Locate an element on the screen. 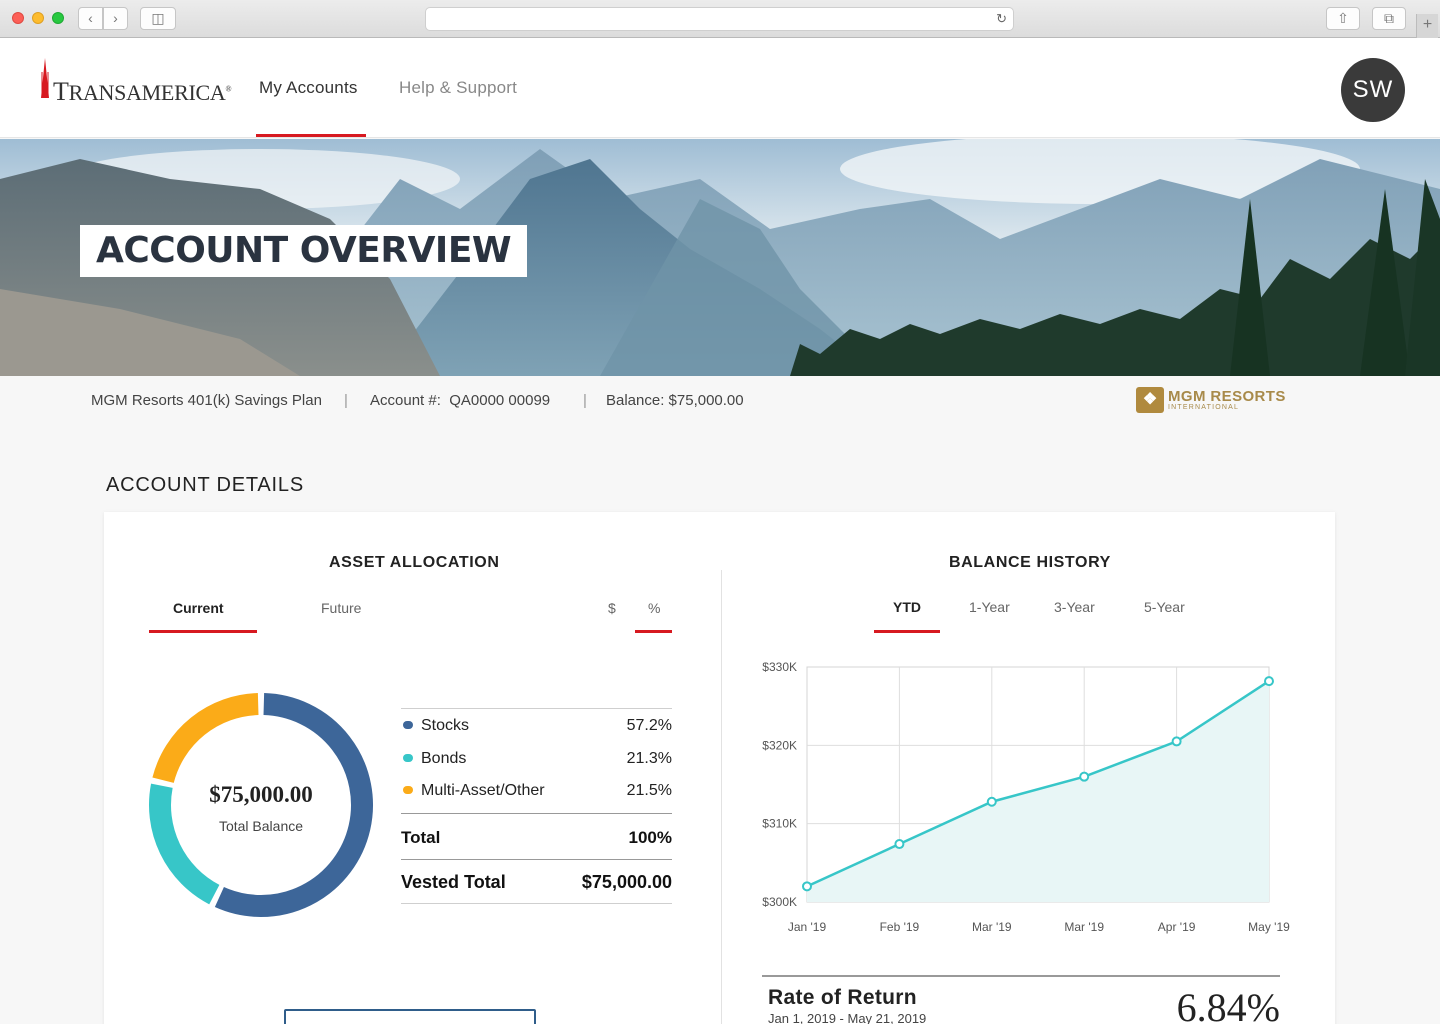 The width and height of the screenshot is (1440, 1024). toggle-dollar: $ is located at coordinates (612, 608).